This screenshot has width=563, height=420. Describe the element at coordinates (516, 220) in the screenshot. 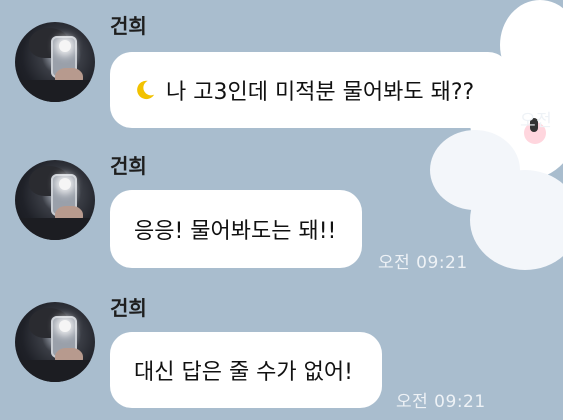

I see `background-cloud` at that location.